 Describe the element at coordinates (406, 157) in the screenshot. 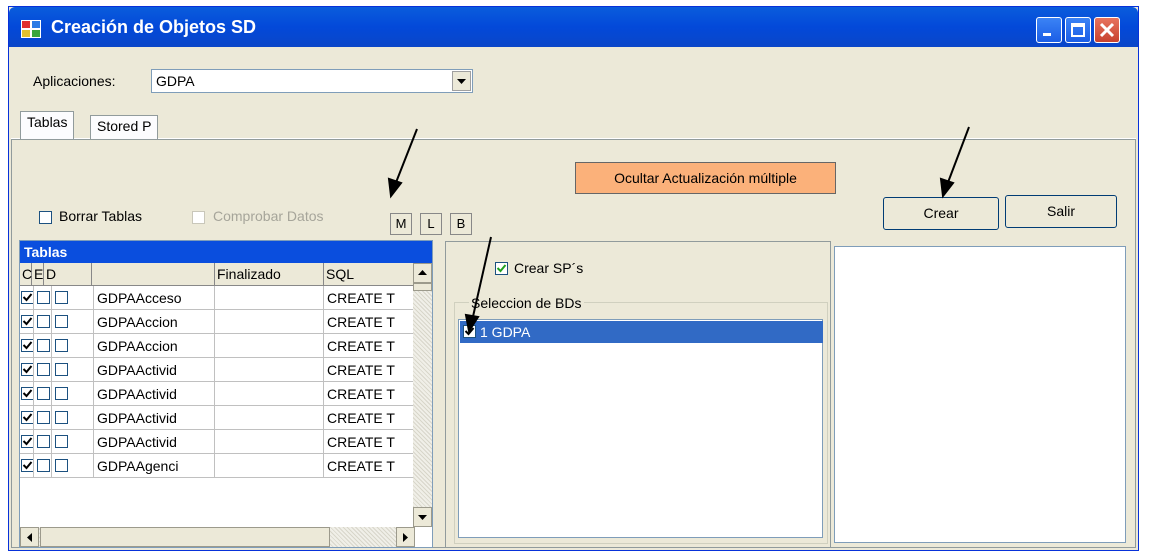

I see `annotation-arrow-m` at that location.